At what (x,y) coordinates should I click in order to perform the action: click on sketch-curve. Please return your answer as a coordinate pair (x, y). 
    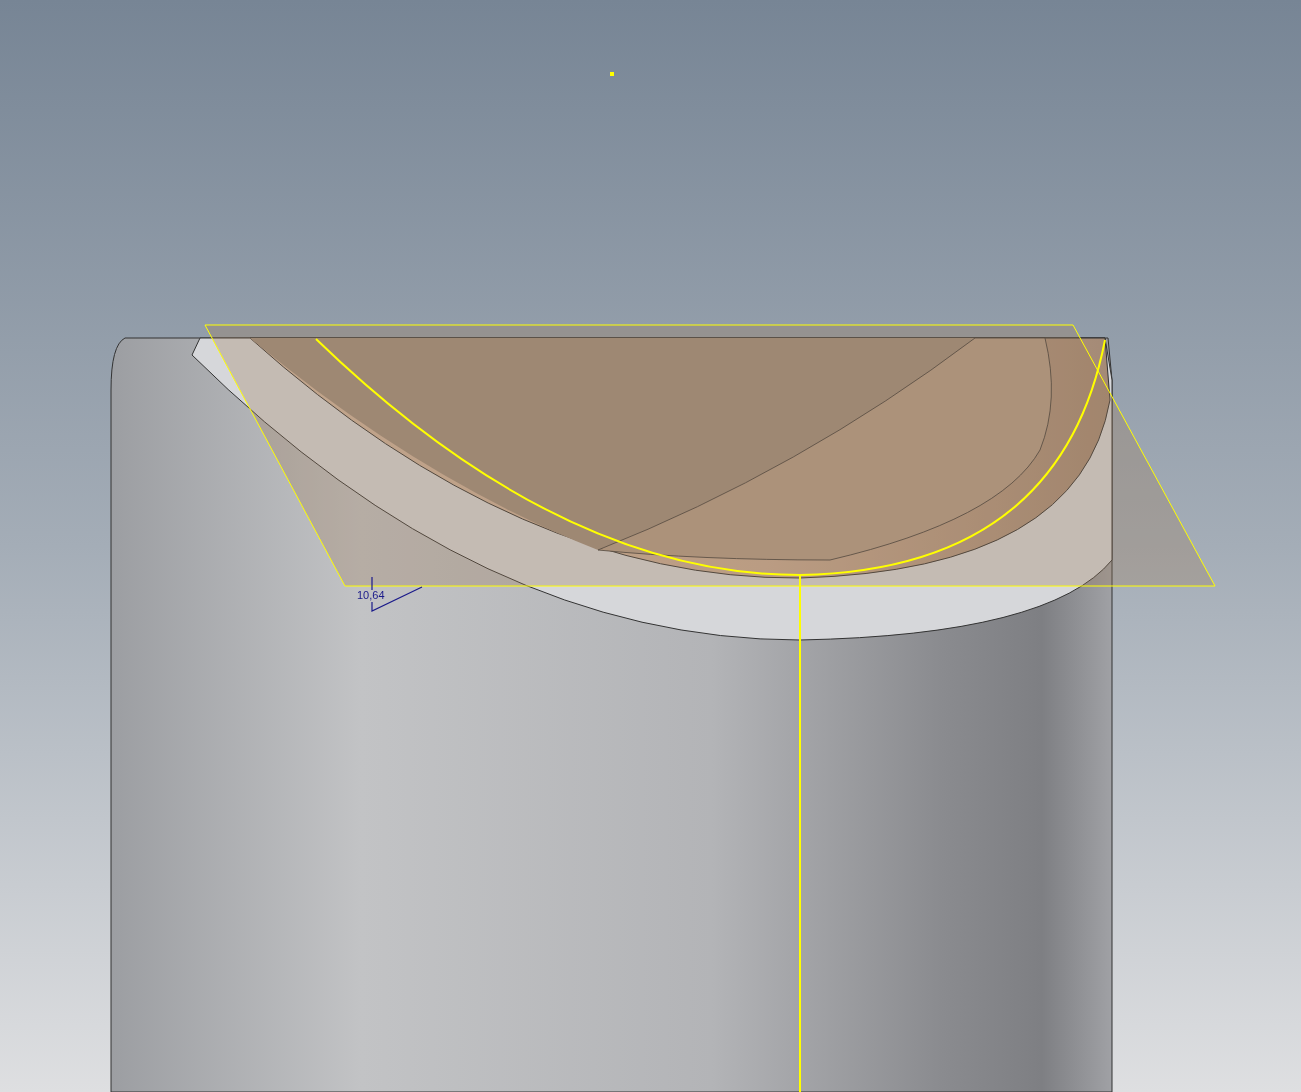
    Looking at the image, I should click on (710, 457).